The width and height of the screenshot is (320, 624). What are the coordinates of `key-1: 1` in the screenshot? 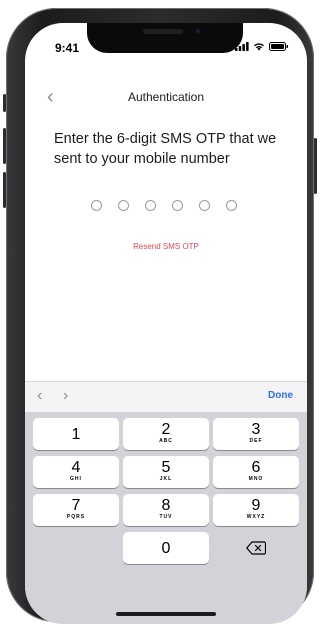 It's located at (76, 434).